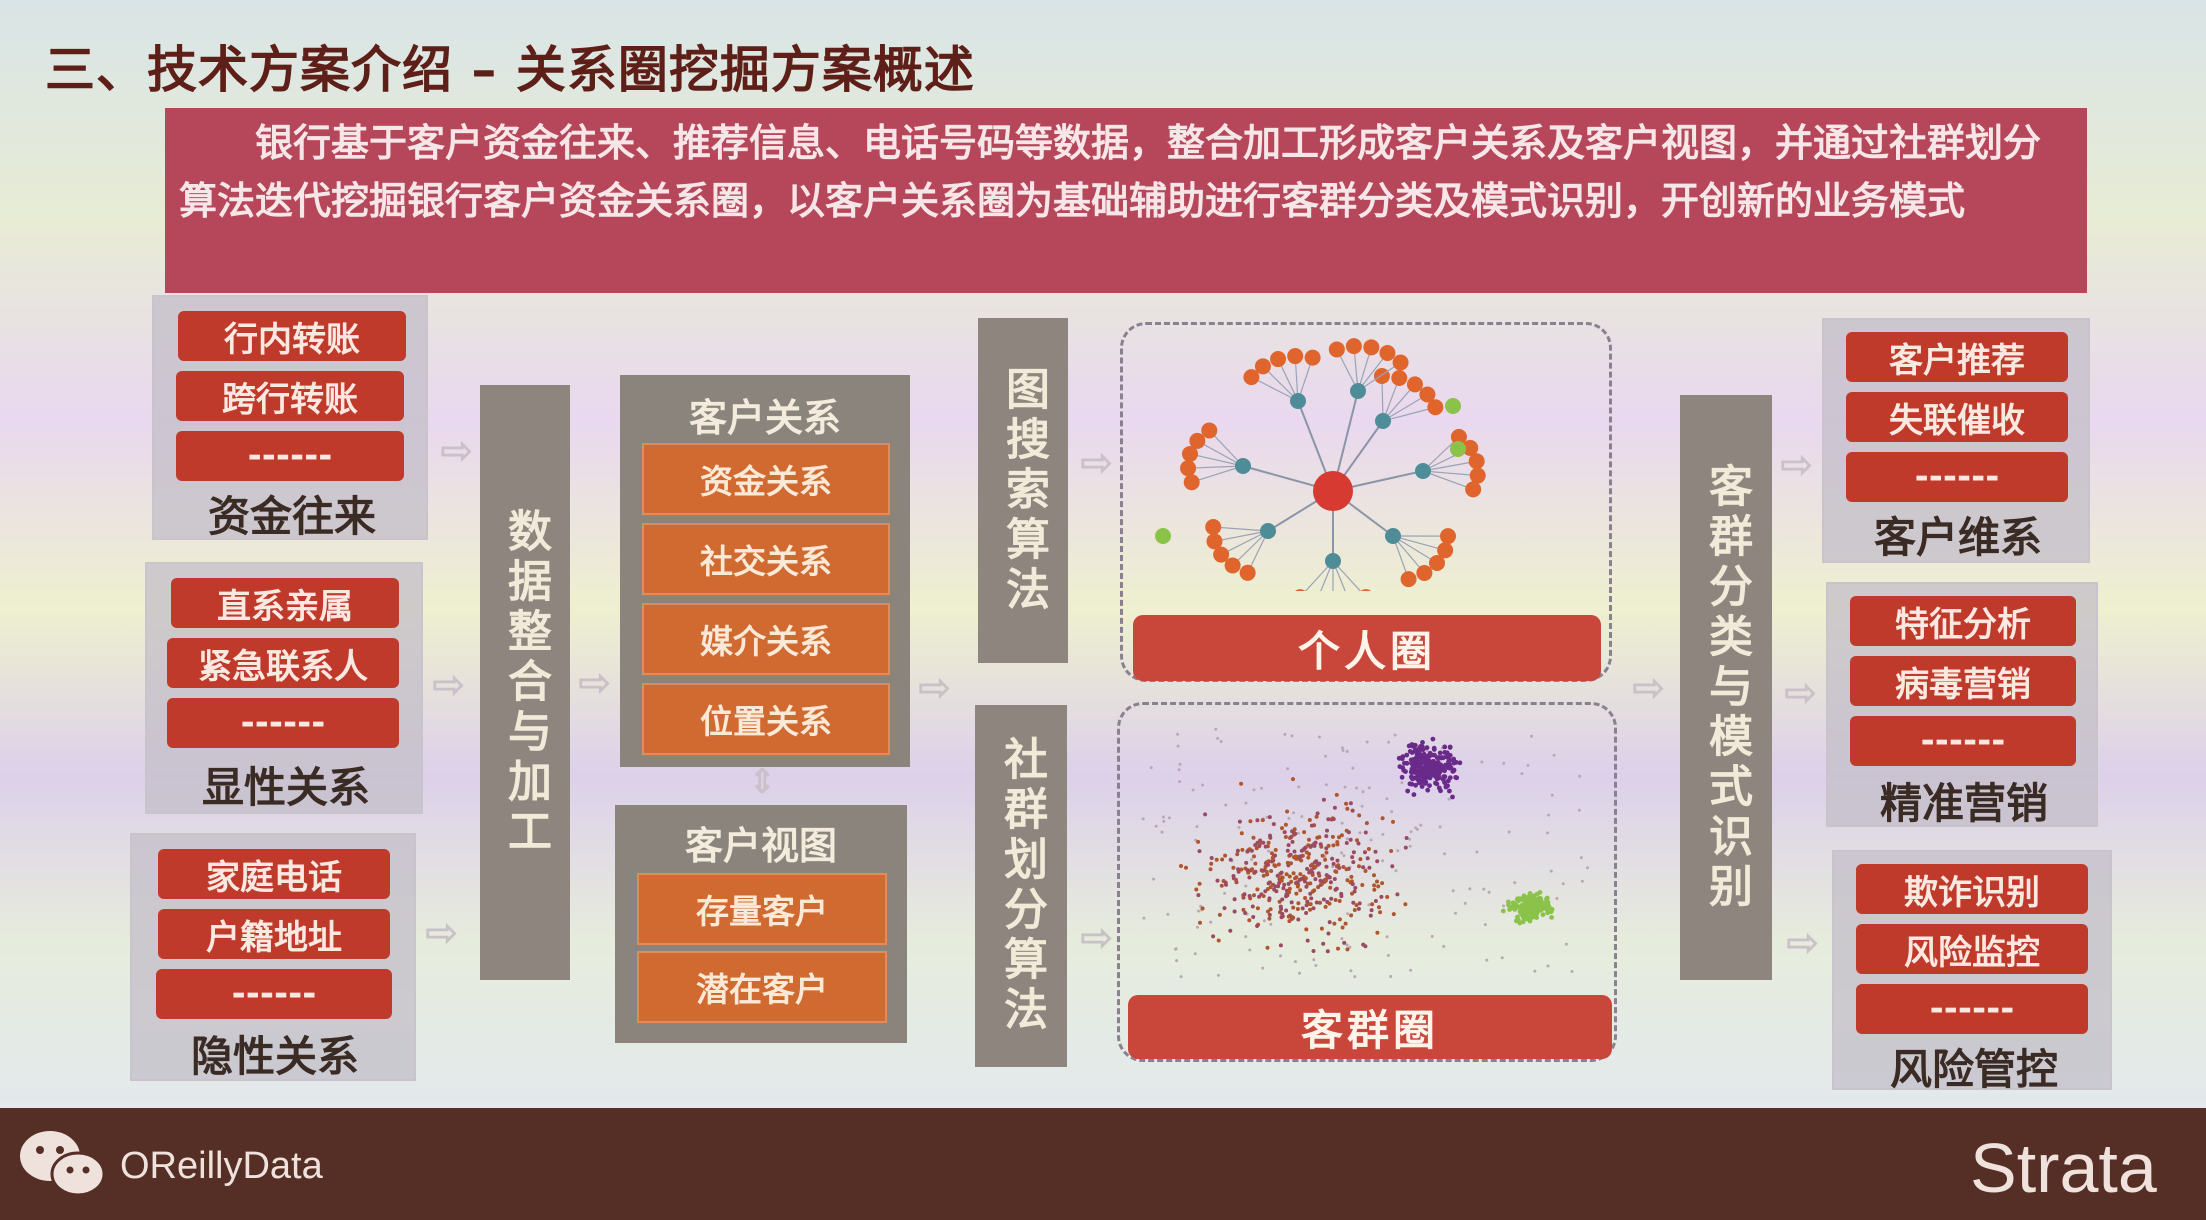 The image size is (2206, 1220). What do you see at coordinates (290, 418) in the screenshot?
I see `input-group-funds: 行内转账 跨行转账 ------ 资金往来` at bounding box center [290, 418].